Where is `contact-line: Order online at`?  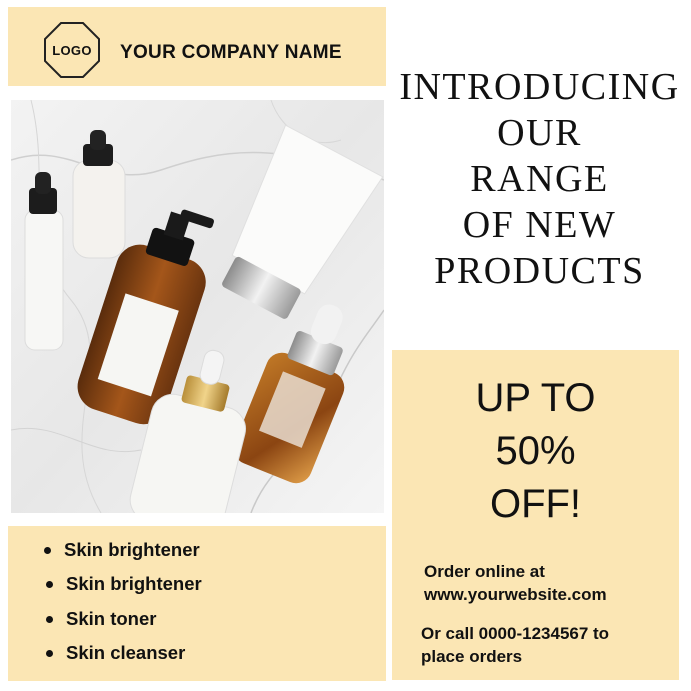
contact-line: Order online at is located at coordinates (484, 571).